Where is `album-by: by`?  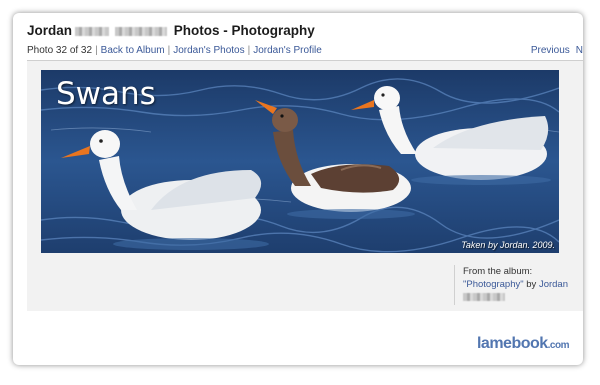
album-by: by is located at coordinates (531, 284).